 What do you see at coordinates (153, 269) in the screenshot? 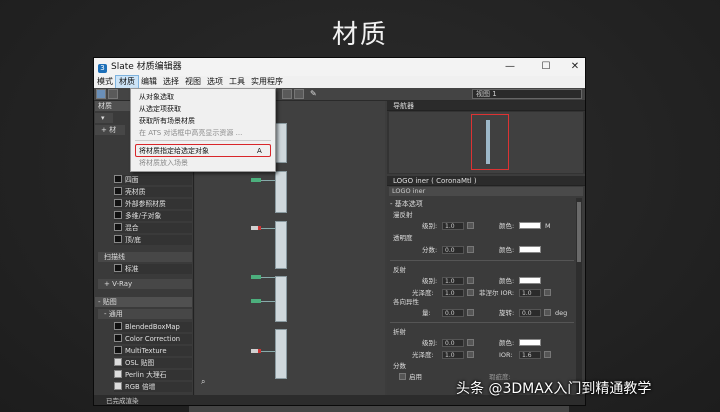
I see `material-item: 标准` at bounding box center [153, 269].